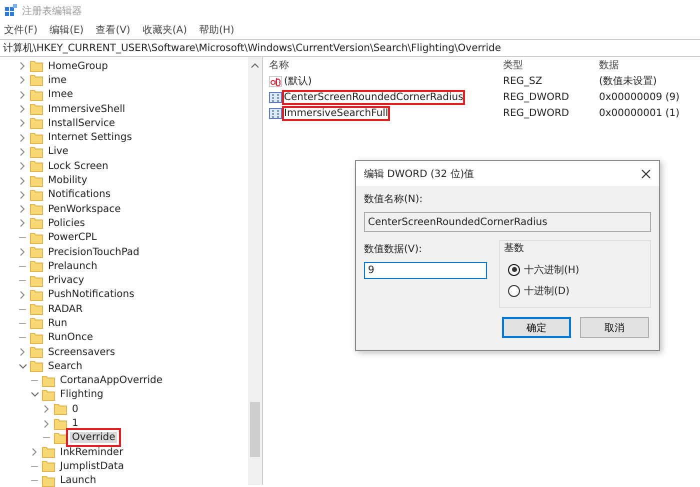 This screenshot has width=700, height=487. I want to click on tree-item: PrecisionTouchPad, so click(94, 252).